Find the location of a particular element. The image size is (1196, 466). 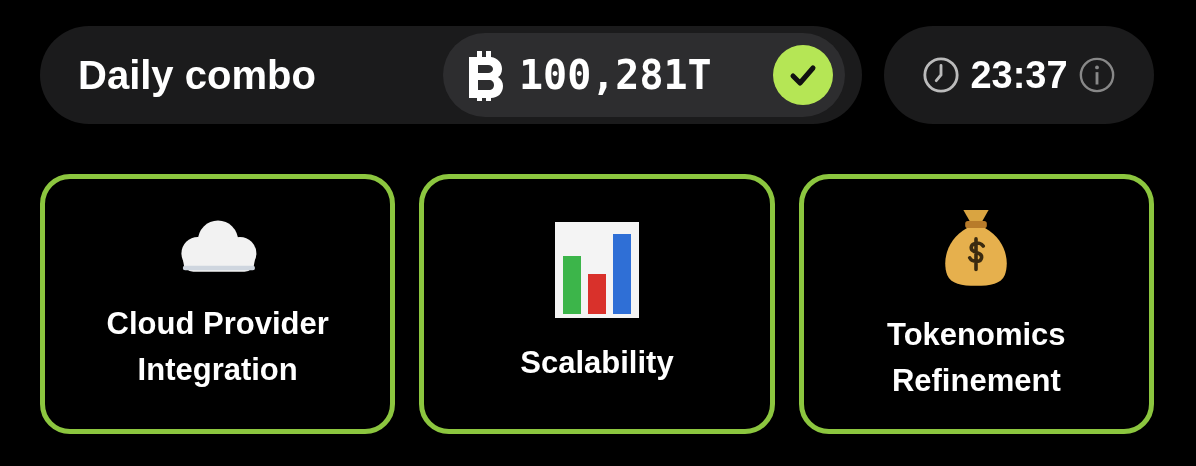

card-title: Scalability is located at coordinates (597, 362).